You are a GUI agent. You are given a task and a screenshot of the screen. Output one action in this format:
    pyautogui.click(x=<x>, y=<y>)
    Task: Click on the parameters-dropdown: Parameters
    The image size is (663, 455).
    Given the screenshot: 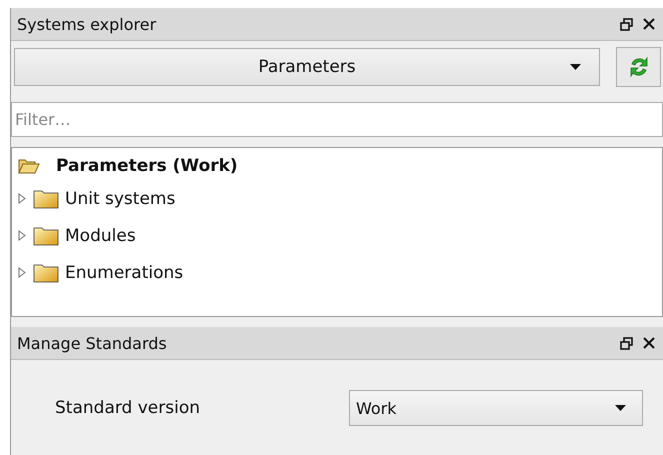 What is the action you would take?
    pyautogui.click(x=307, y=67)
    